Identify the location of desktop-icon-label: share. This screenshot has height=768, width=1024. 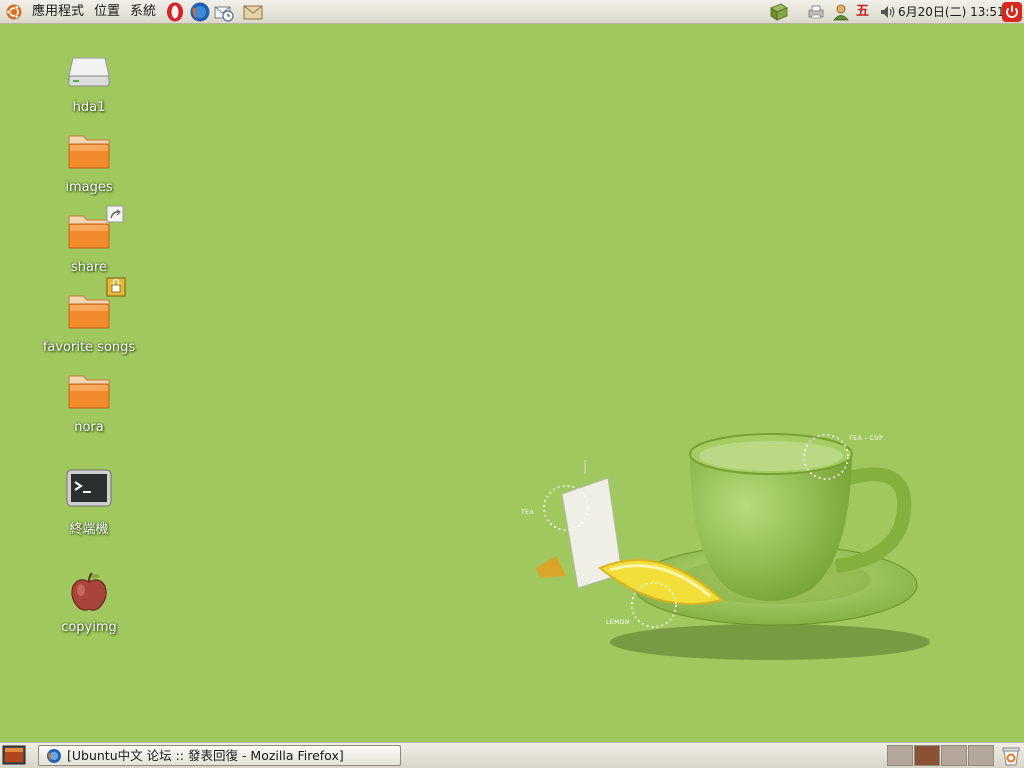
(89, 267).